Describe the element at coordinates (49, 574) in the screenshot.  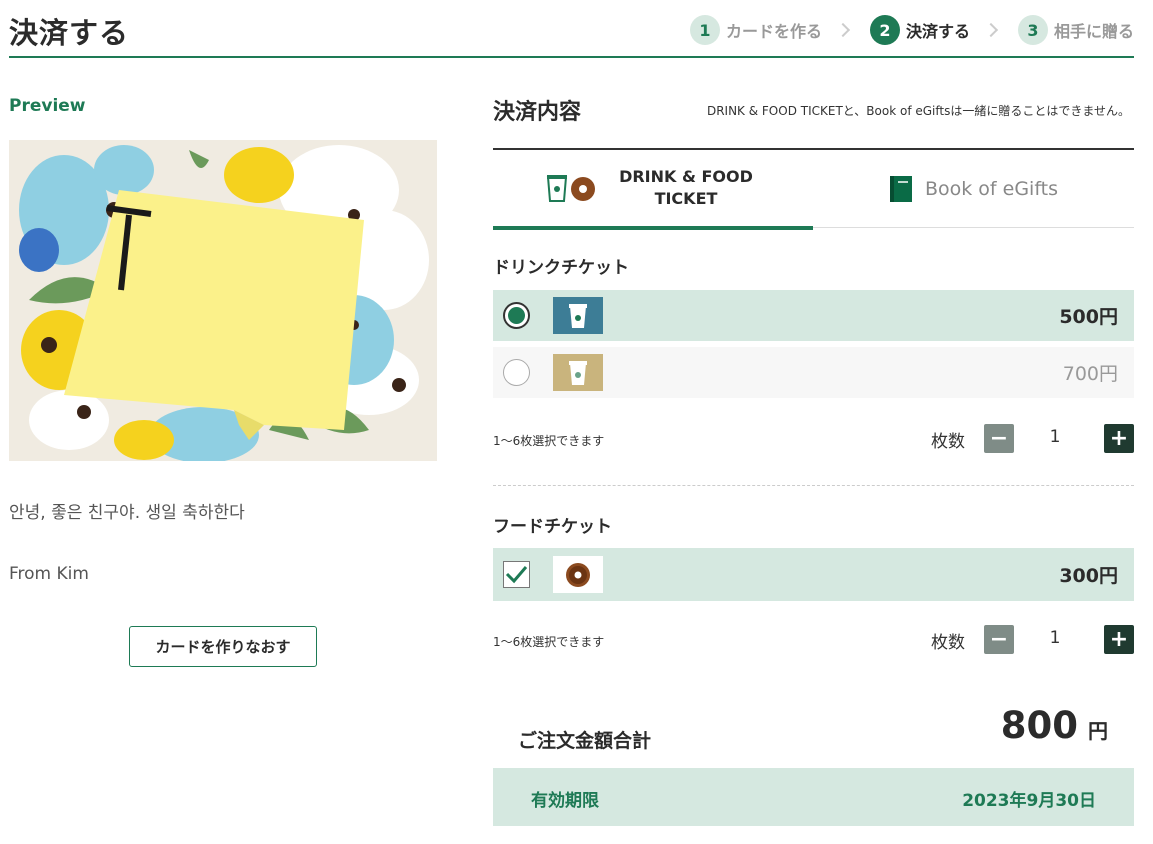
I see `card-from: From Kim` at that location.